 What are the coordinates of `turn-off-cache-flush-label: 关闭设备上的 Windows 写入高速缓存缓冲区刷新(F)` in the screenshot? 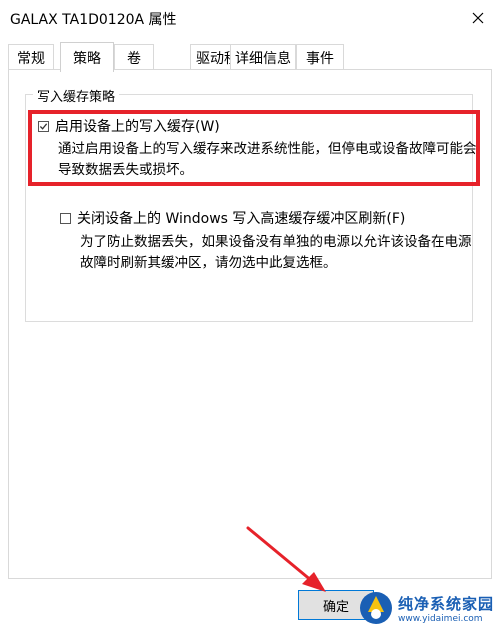 It's located at (241, 219).